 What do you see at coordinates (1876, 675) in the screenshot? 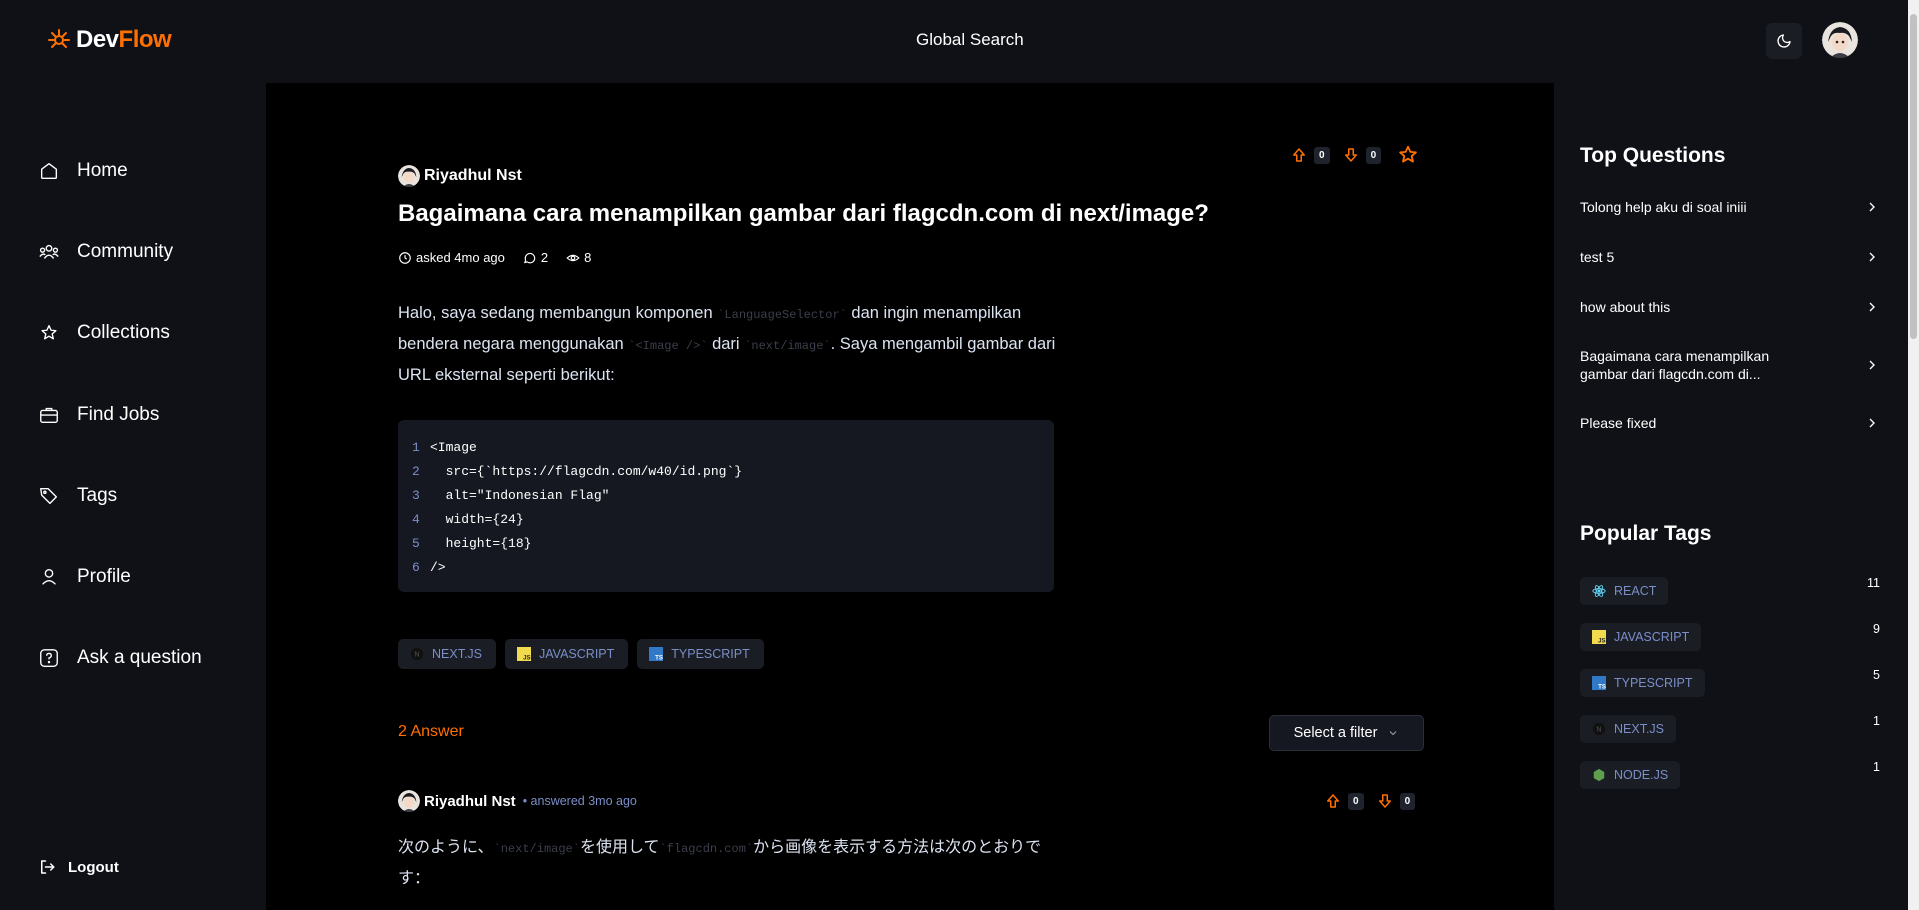
I see `tag-count: 5` at bounding box center [1876, 675].